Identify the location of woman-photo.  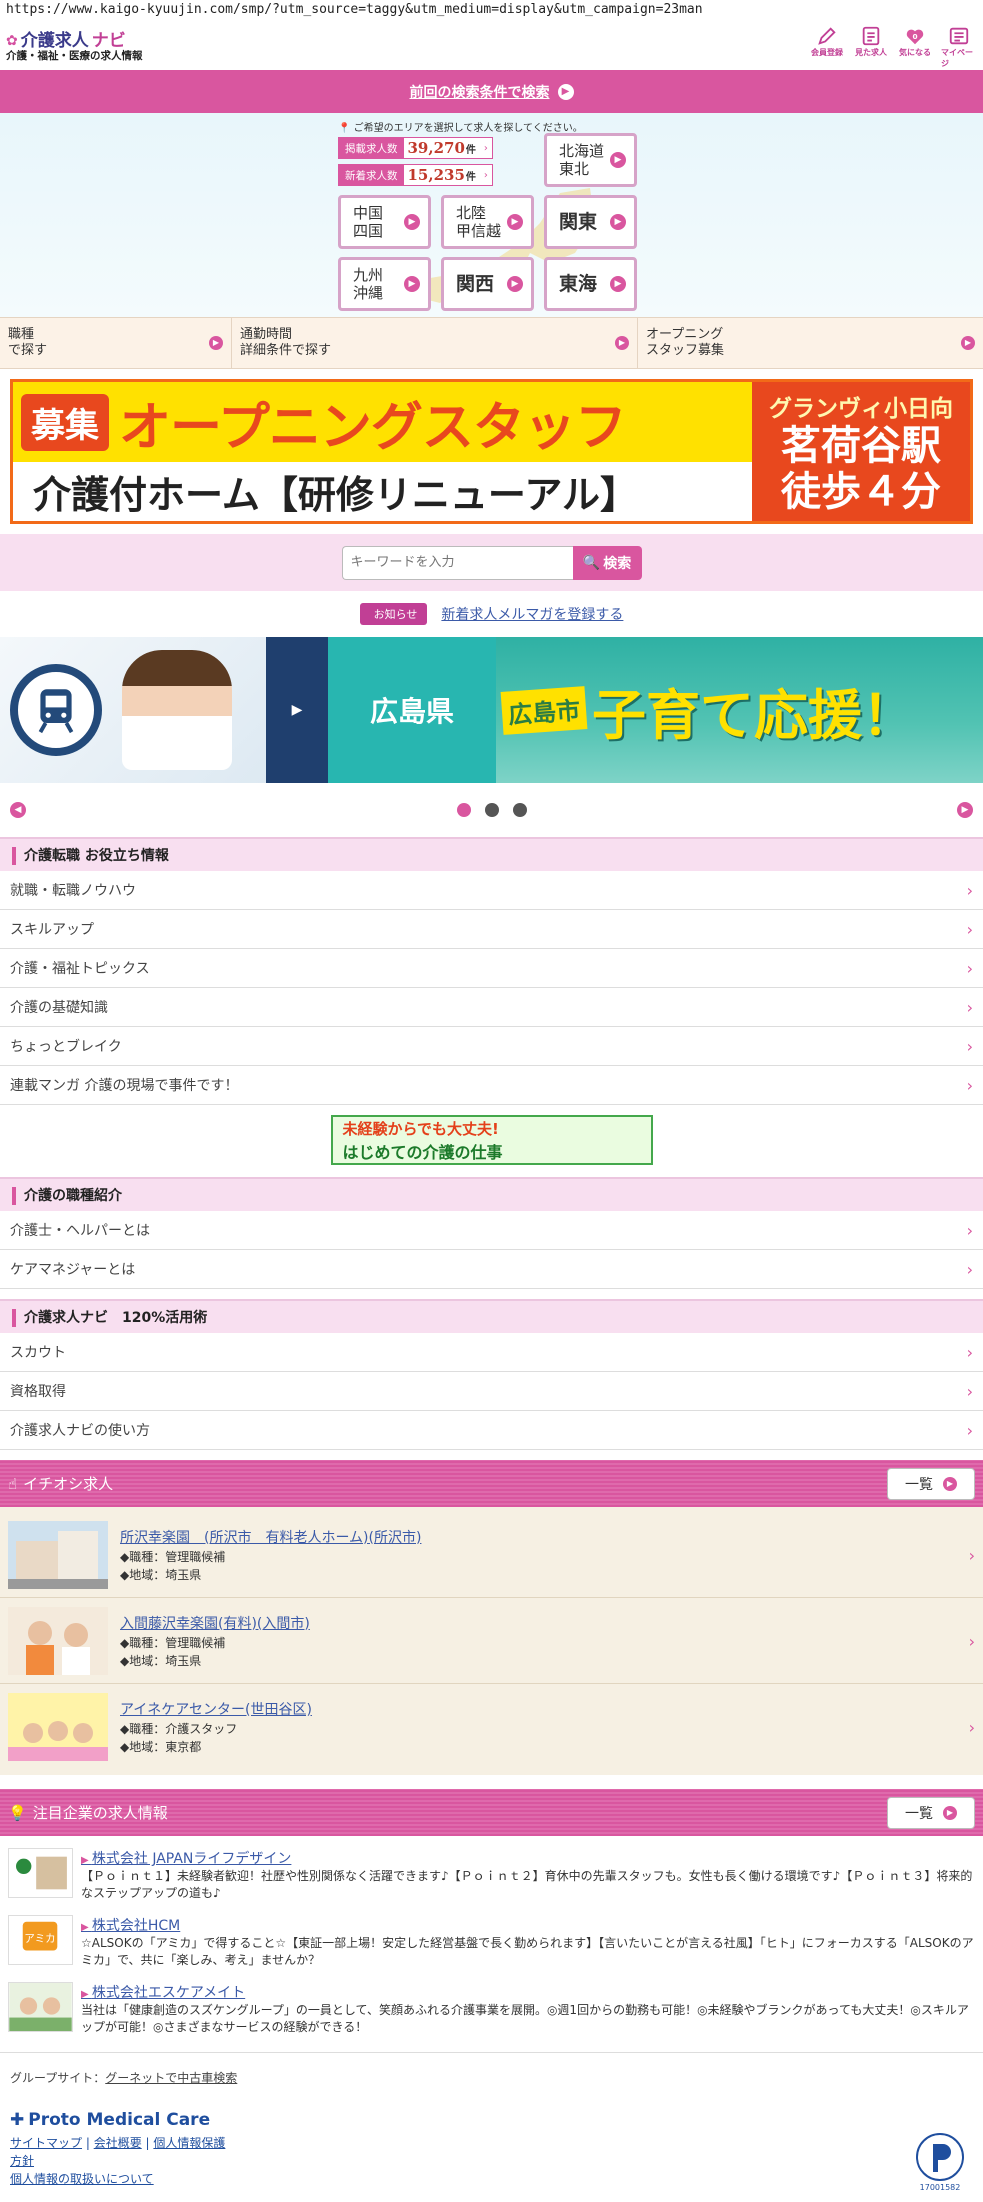
(177, 710).